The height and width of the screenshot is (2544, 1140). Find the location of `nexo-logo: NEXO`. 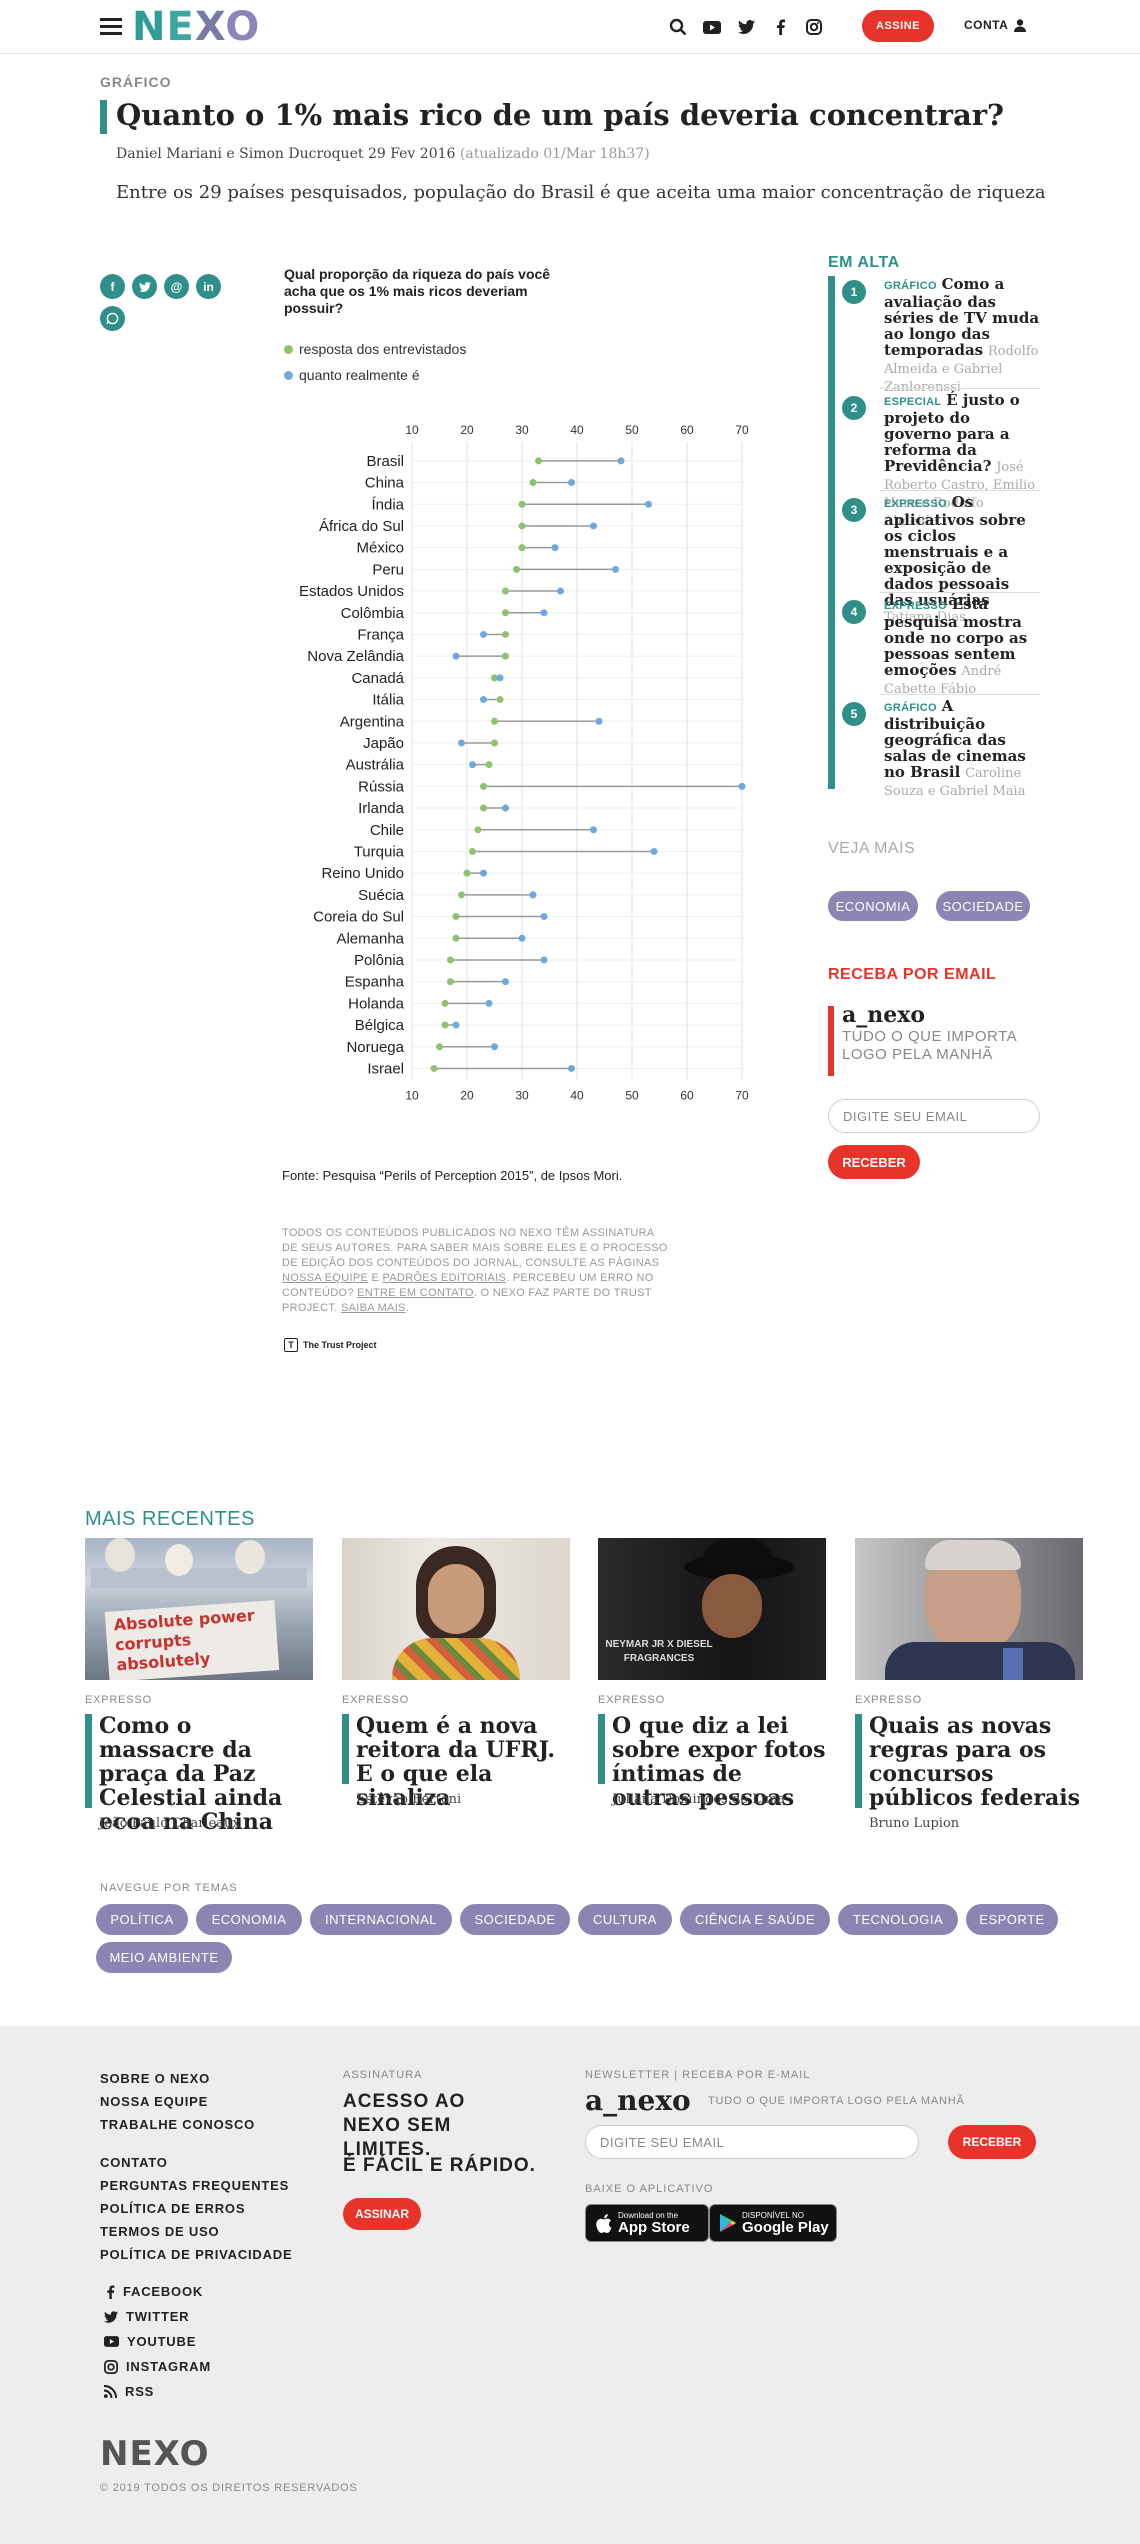

nexo-logo: NEXO is located at coordinates (196, 27).